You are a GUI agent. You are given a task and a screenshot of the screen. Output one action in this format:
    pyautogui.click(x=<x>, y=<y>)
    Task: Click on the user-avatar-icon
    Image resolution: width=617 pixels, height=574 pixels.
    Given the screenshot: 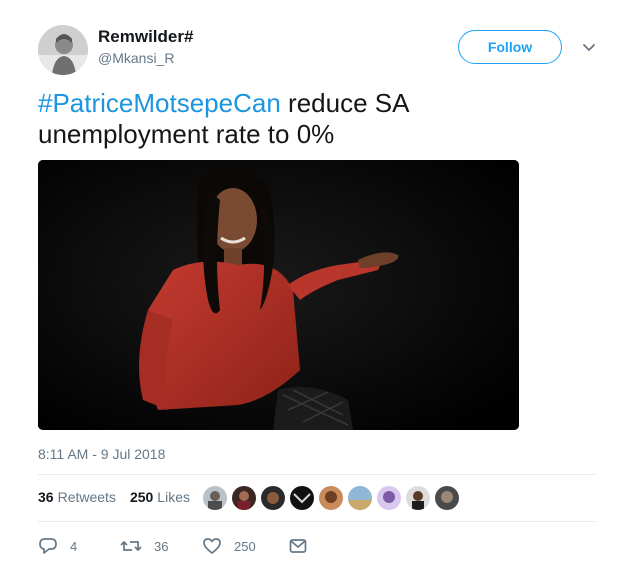 What is the action you would take?
    pyautogui.click(x=63, y=50)
    